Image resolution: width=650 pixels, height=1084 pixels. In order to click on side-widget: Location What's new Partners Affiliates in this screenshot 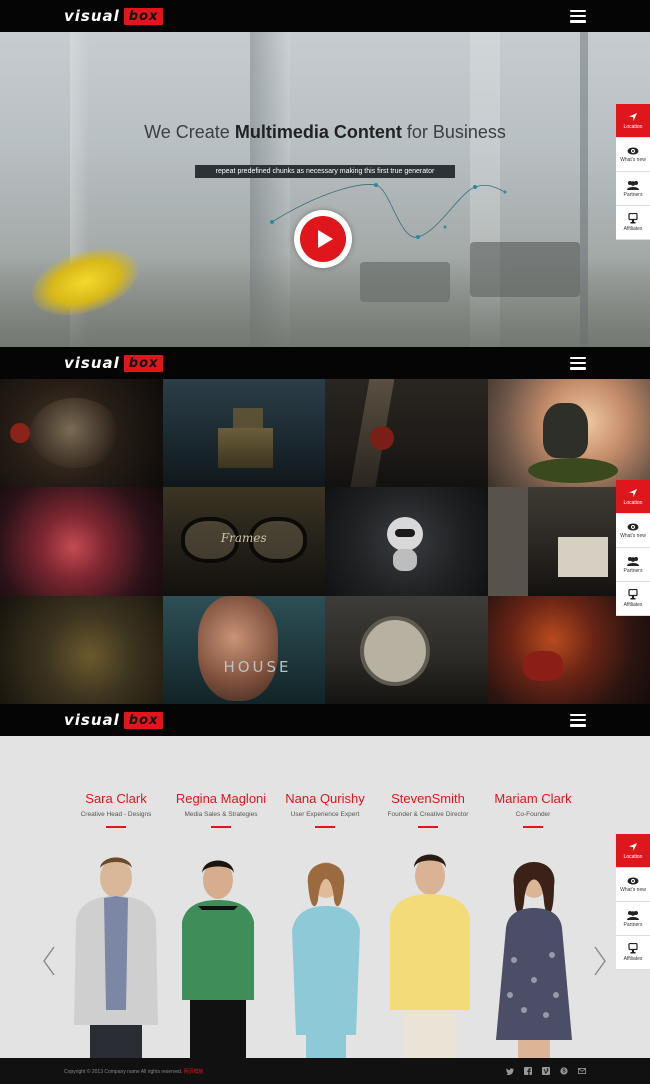, I will do `click(633, 902)`.